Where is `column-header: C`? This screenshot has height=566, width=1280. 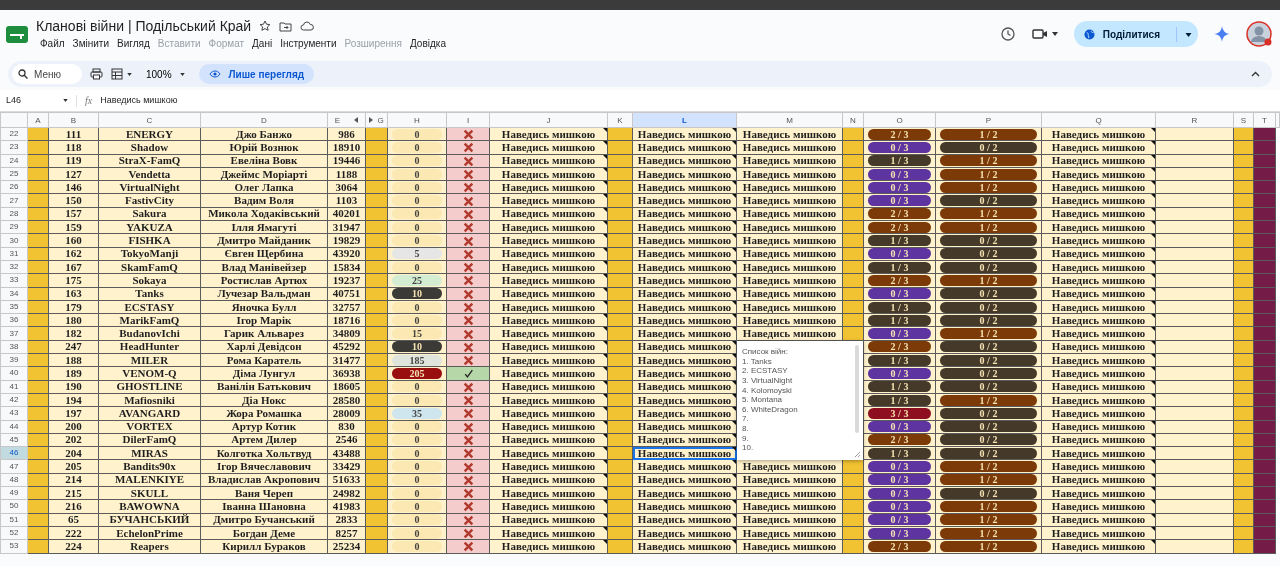 column-header: C is located at coordinates (149, 120).